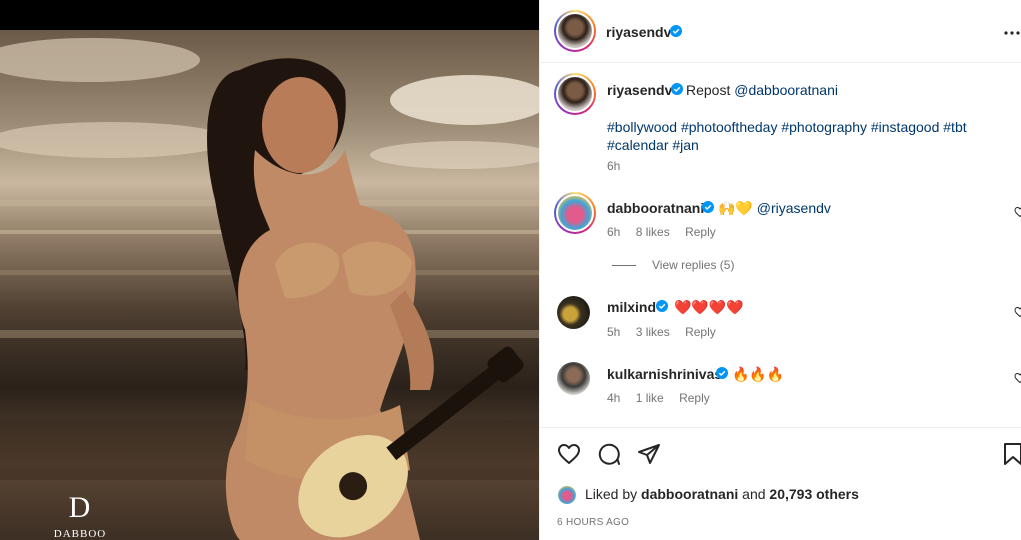 The height and width of the screenshot is (540, 1021). I want to click on comment-text: ❤️❤️❤️❤️, so click(709, 307).